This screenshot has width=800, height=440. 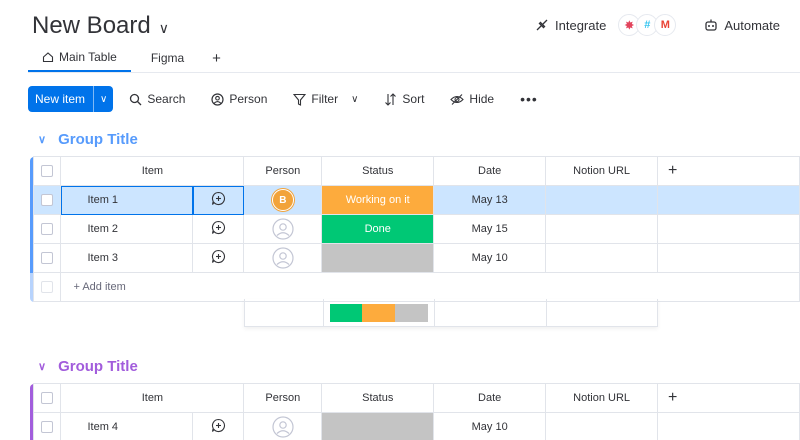 What do you see at coordinates (430, 287) in the screenshot?
I see `add-item-input: + Add item` at bounding box center [430, 287].